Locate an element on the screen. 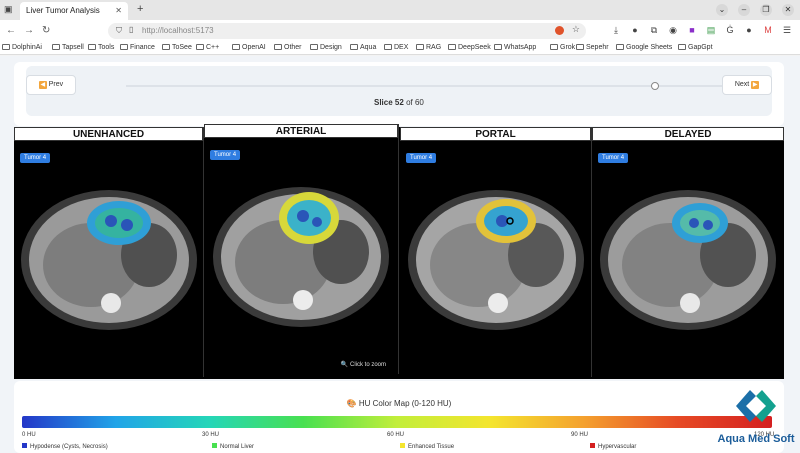  slice-word: Slice is located at coordinates (383, 102).